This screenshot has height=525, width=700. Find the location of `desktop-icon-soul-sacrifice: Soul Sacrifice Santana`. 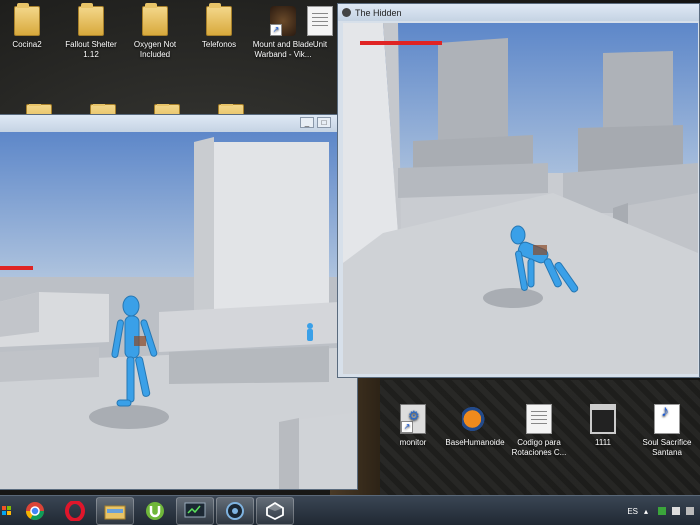

desktop-icon-soul-sacrifice: Soul Sacrifice Santana is located at coordinates (667, 431).